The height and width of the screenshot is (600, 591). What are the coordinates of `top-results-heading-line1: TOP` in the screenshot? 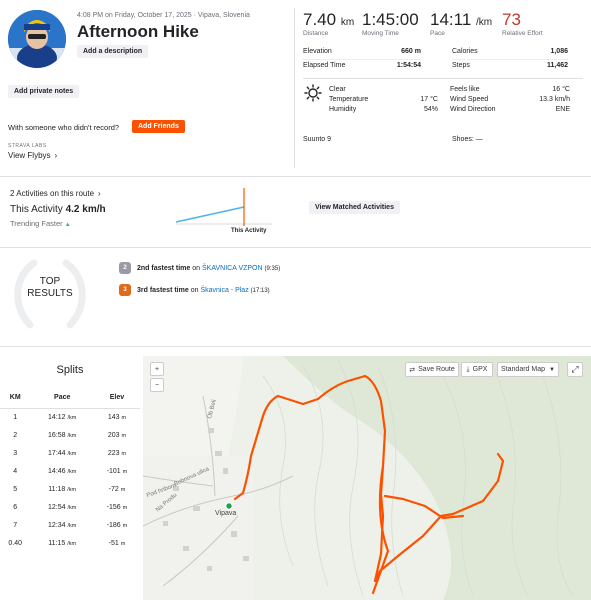 It's located at (50, 281).